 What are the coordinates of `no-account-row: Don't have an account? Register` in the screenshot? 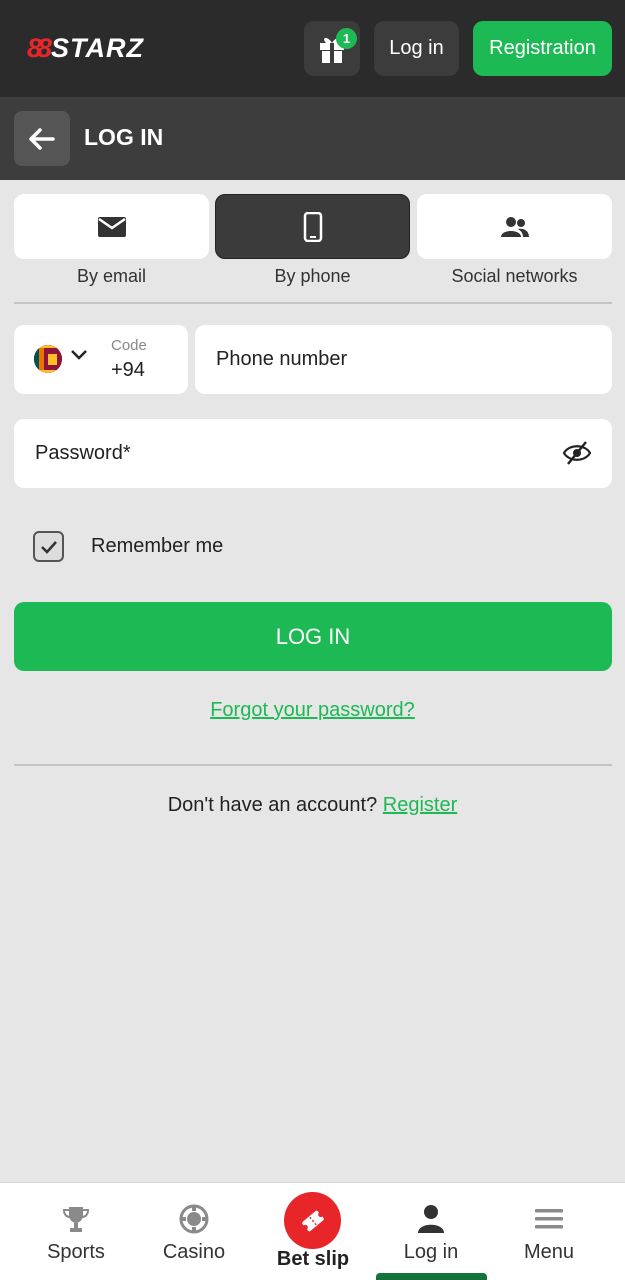 It's located at (312, 805).